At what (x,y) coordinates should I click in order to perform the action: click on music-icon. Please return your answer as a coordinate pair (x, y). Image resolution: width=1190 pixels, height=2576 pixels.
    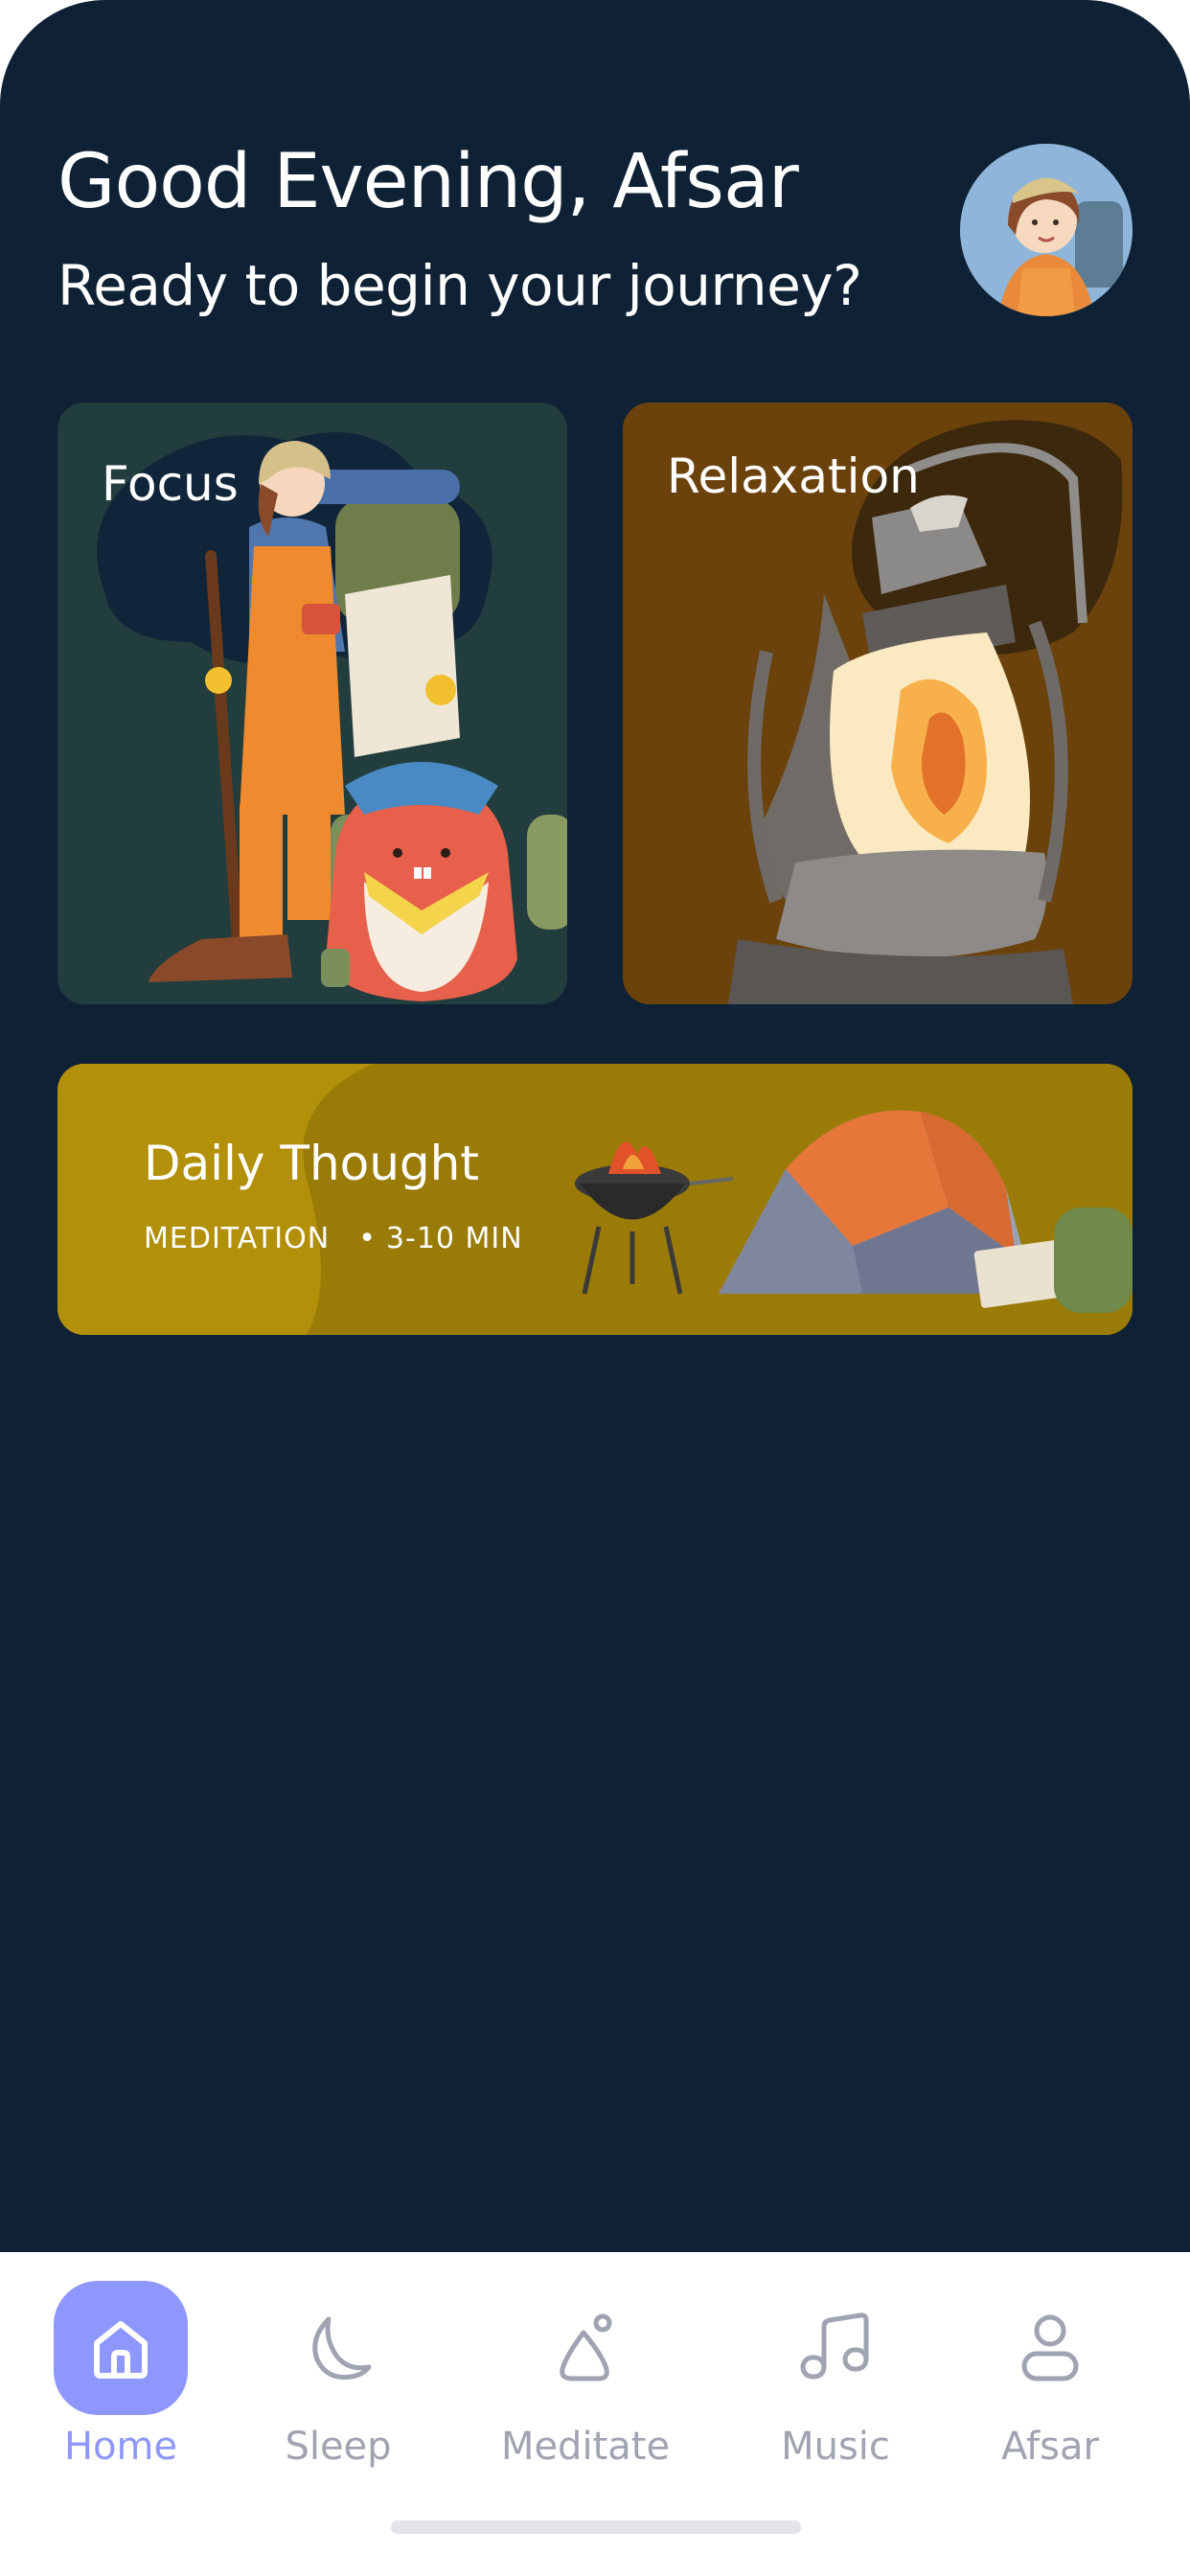
    Looking at the image, I should click on (836, 2348).